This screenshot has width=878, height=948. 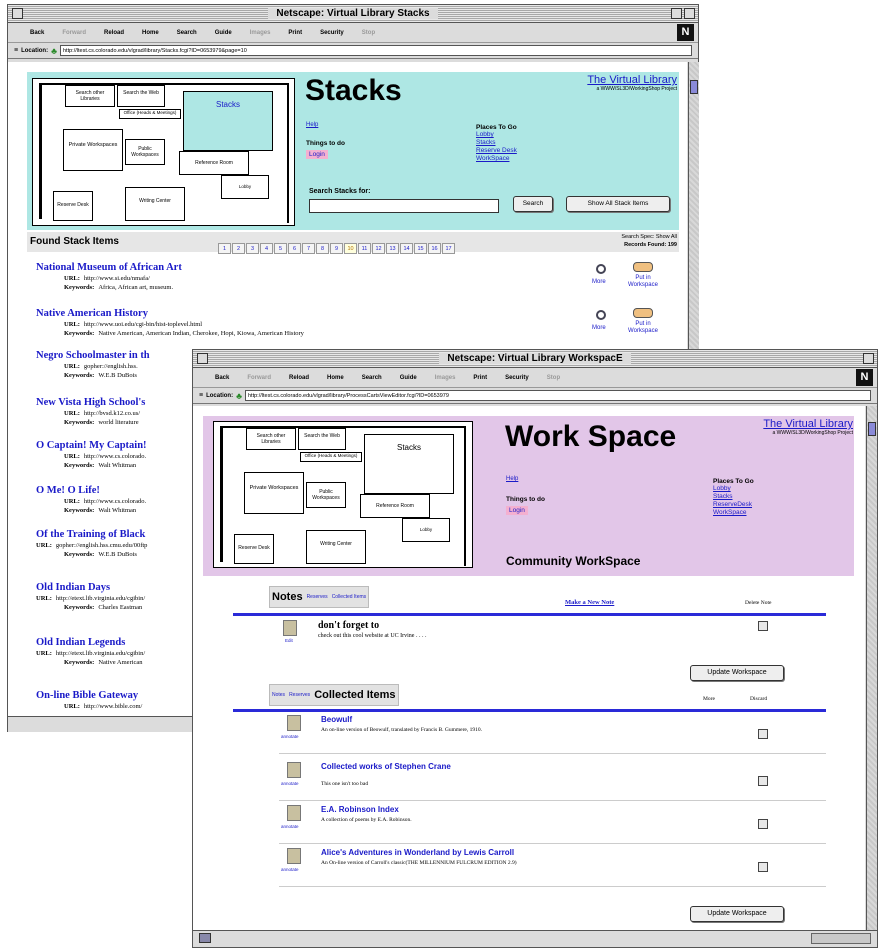 What do you see at coordinates (289, 640) in the screenshot?
I see `edit-note-label: Edit` at bounding box center [289, 640].